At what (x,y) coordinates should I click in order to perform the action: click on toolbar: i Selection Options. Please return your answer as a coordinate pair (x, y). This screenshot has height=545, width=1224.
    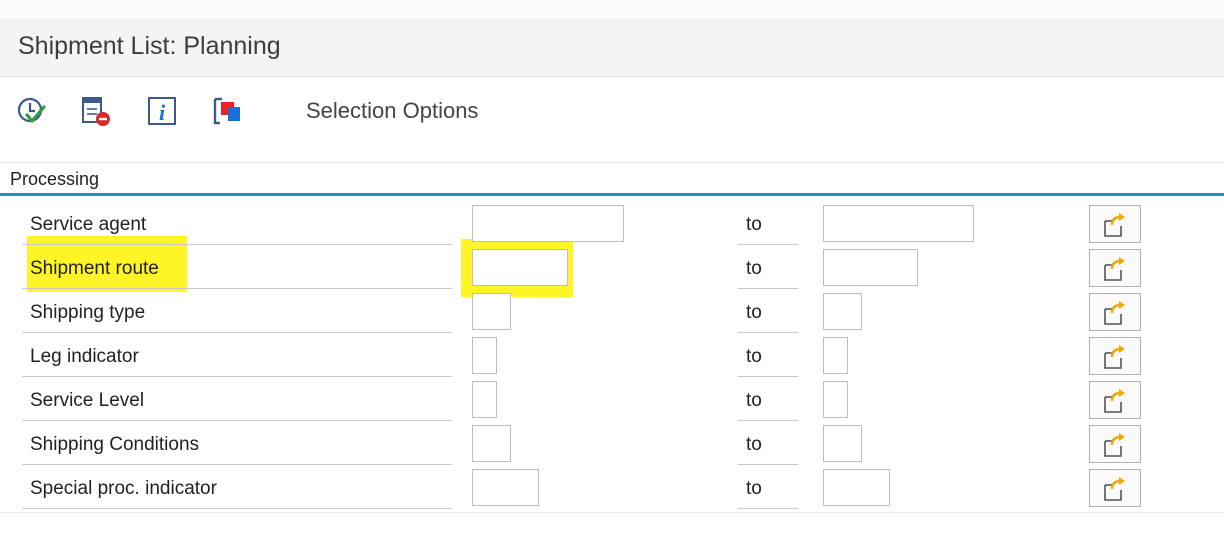
    Looking at the image, I should click on (612, 109).